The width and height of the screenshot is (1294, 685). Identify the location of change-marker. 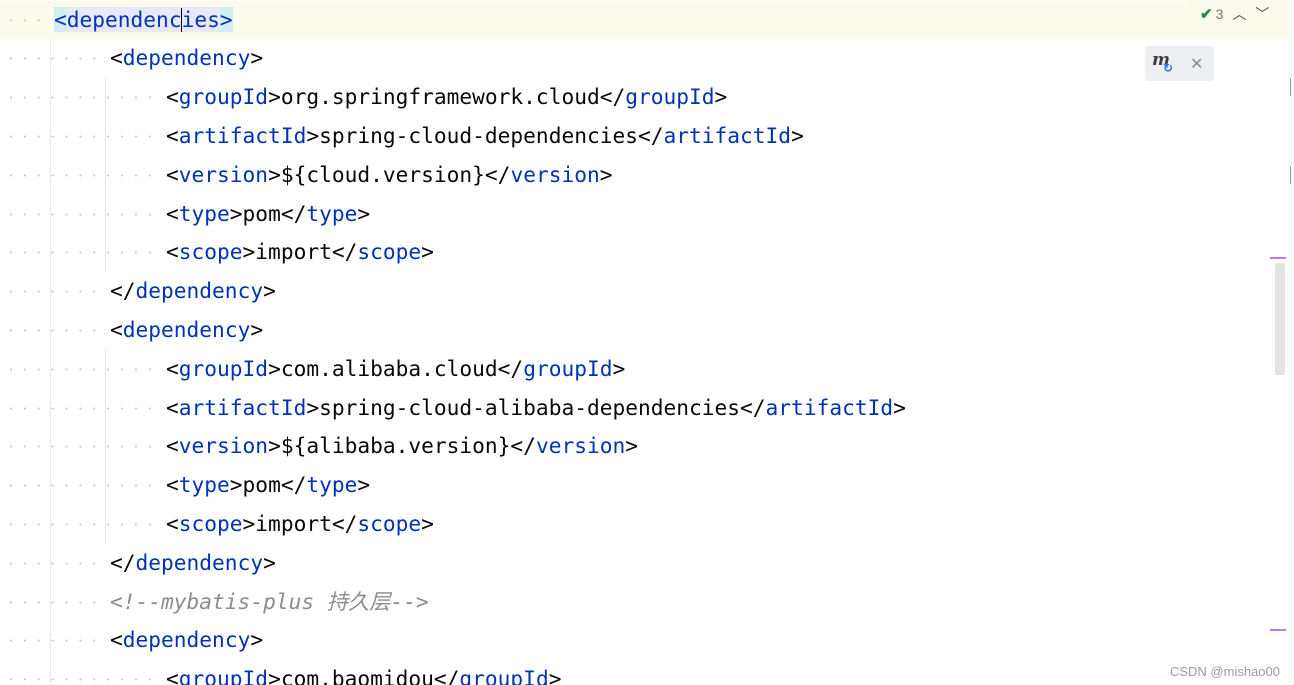
(1278, 258).